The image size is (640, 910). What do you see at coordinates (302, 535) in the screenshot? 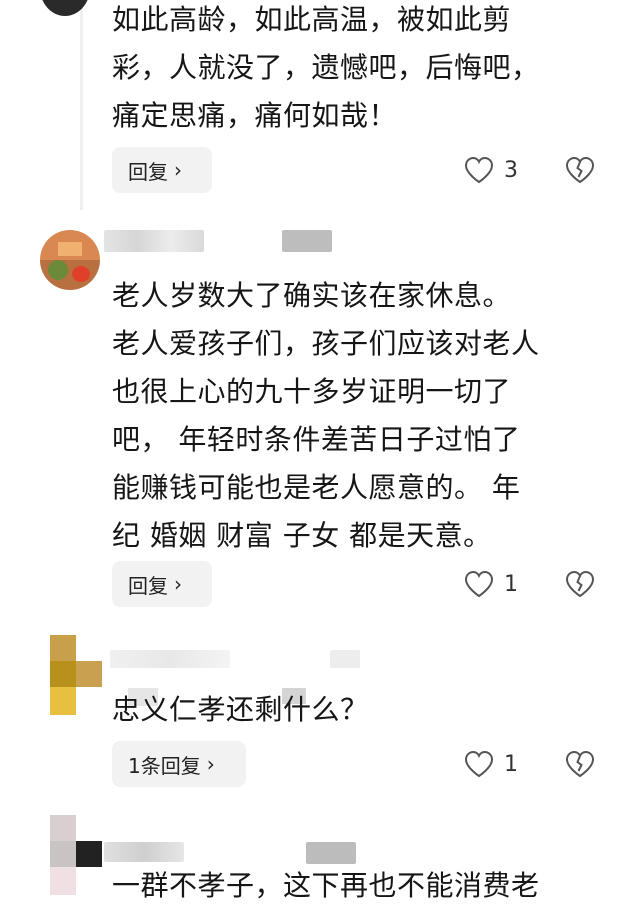
I see `comment-line: 纪 婚姻 财富 子女 都是天意。` at bounding box center [302, 535].